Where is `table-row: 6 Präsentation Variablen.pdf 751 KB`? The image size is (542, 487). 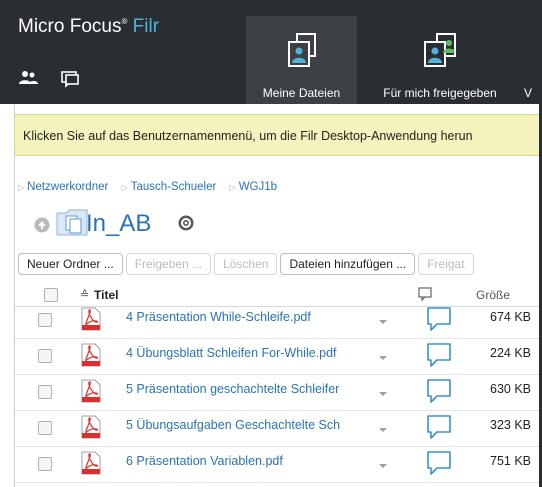 table-row: 6 Präsentation Variablen.pdf 751 KB is located at coordinates (278, 464).